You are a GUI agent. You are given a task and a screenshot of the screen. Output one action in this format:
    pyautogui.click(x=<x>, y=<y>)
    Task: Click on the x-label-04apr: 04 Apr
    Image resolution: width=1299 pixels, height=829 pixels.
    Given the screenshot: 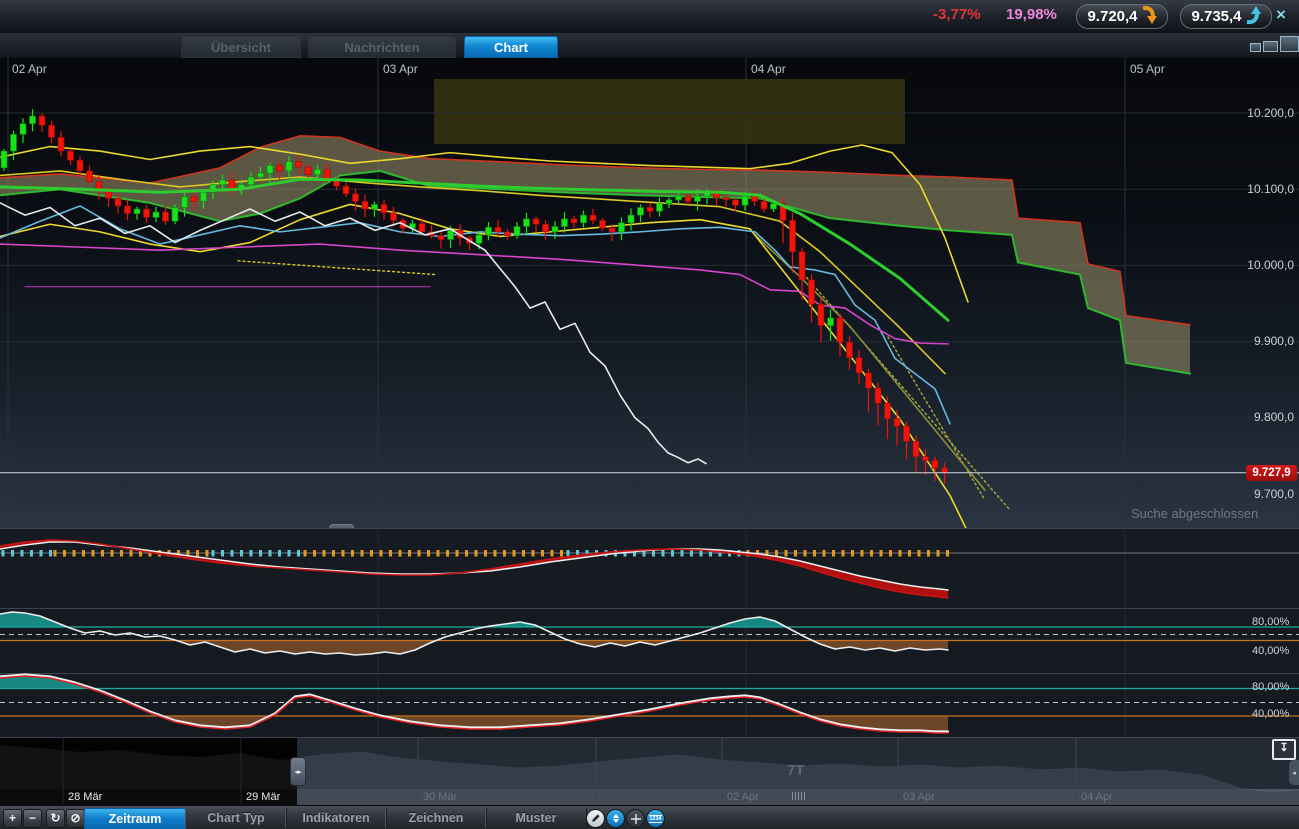 What is the action you would take?
    pyautogui.click(x=768, y=69)
    